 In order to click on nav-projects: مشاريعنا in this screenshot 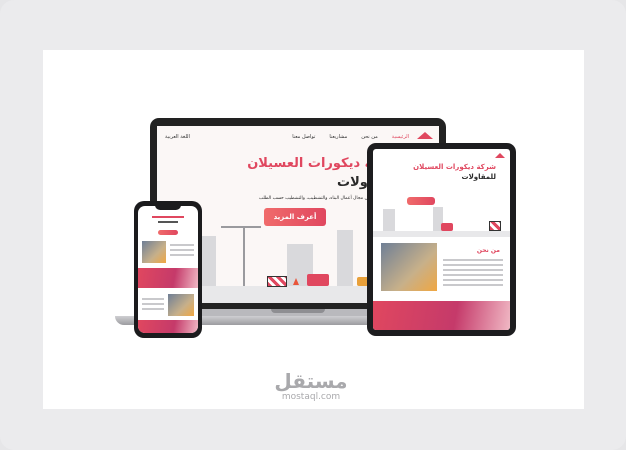, I will do `click(338, 137)`.